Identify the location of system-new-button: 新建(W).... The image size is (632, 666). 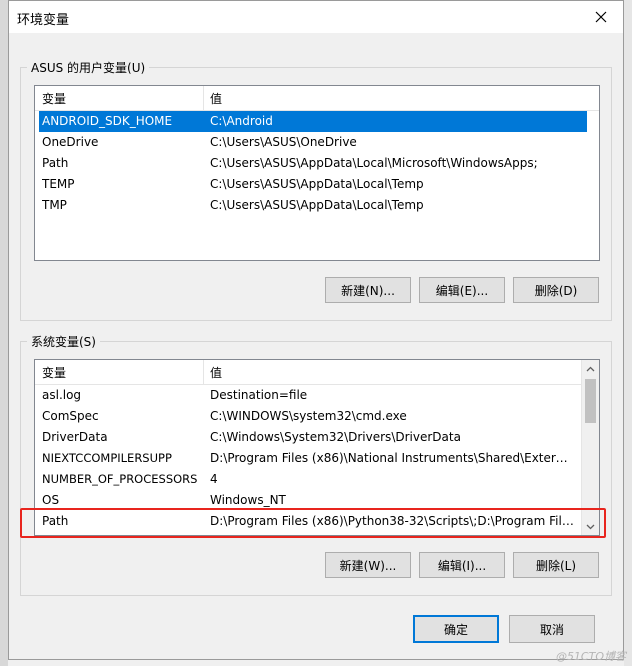
(368, 565).